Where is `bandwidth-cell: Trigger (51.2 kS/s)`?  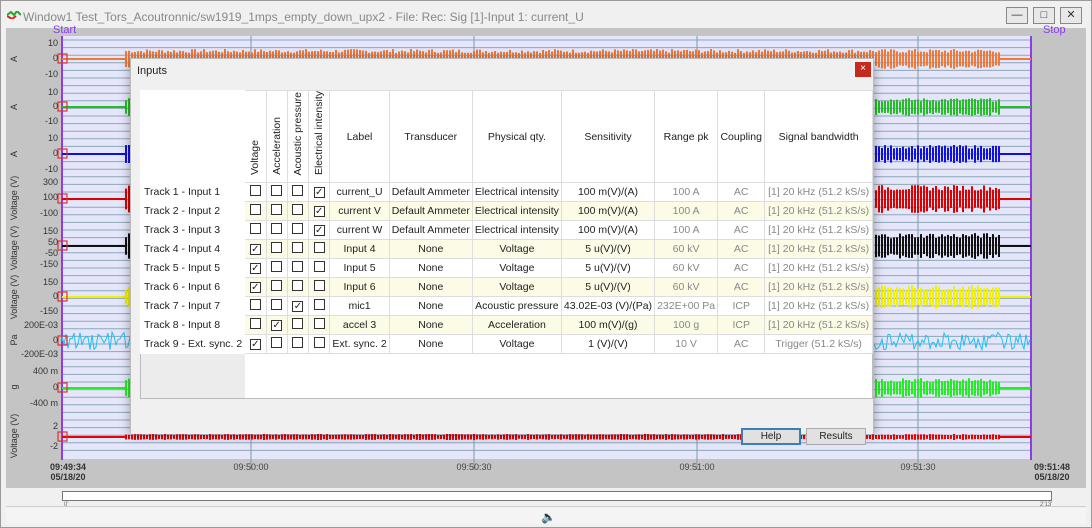
bandwidth-cell: Trigger (51.2 kS/s) is located at coordinates (818, 344).